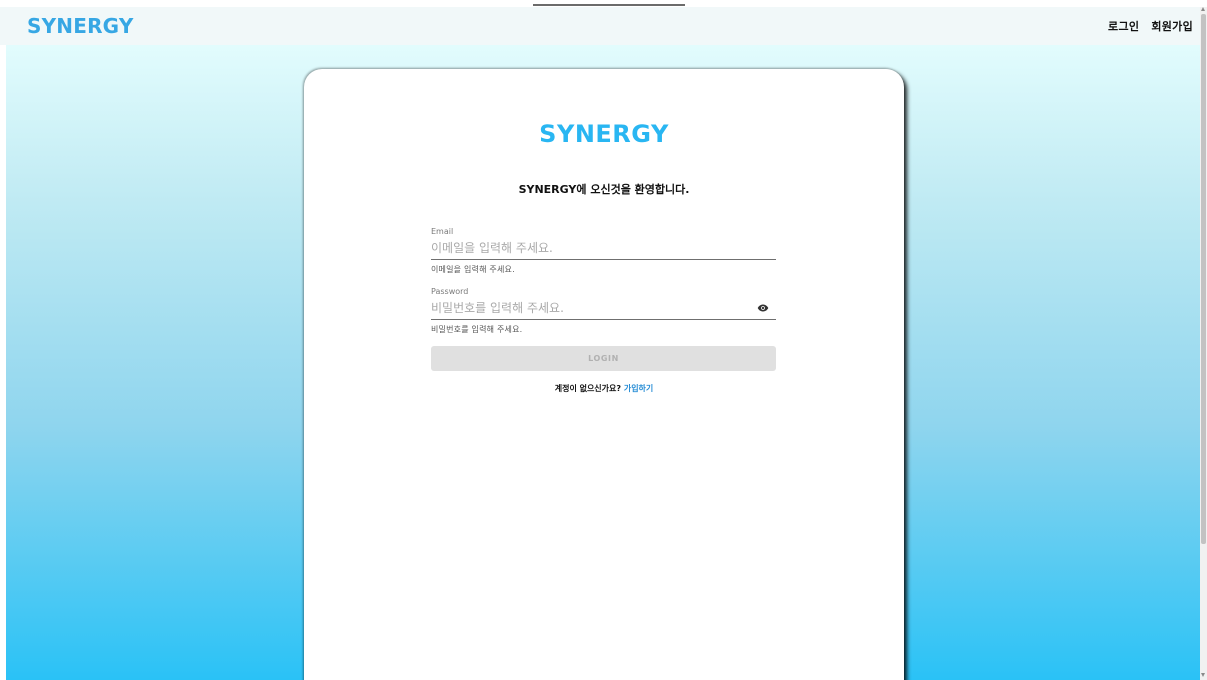 The width and height of the screenshot is (1207, 680). I want to click on email-input-wrapper, so click(603, 248).